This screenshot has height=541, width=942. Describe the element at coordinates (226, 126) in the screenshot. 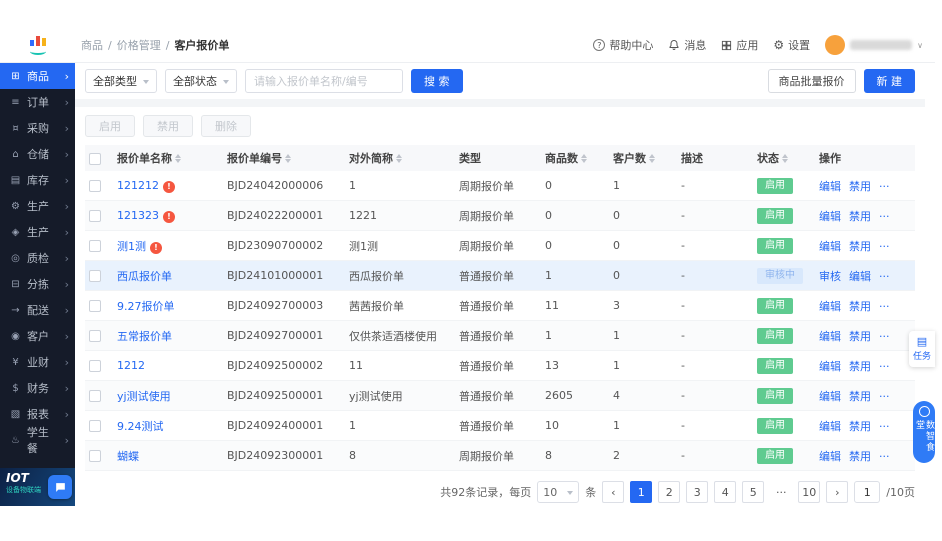

I see `bulk-delete-button: 删除` at that location.